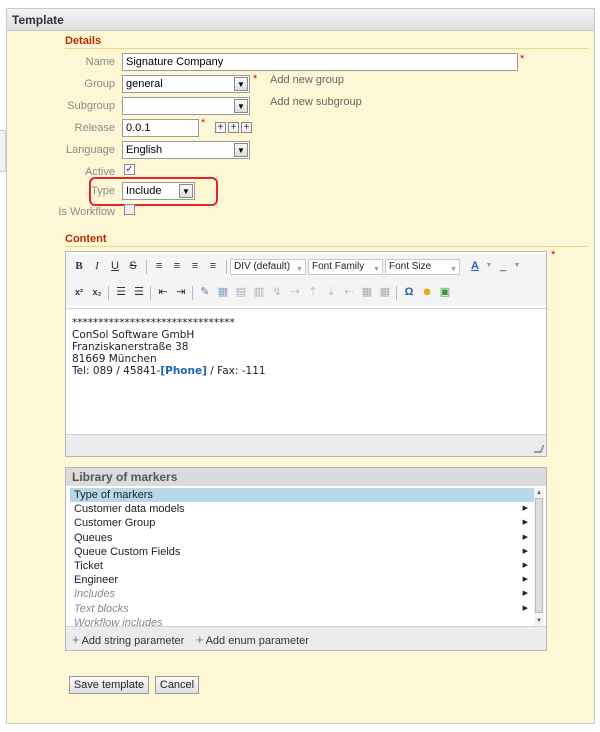 The width and height of the screenshot is (600, 732). What do you see at coordinates (129, 209) in the screenshot?
I see `is-workflow-checkbox` at bounding box center [129, 209].